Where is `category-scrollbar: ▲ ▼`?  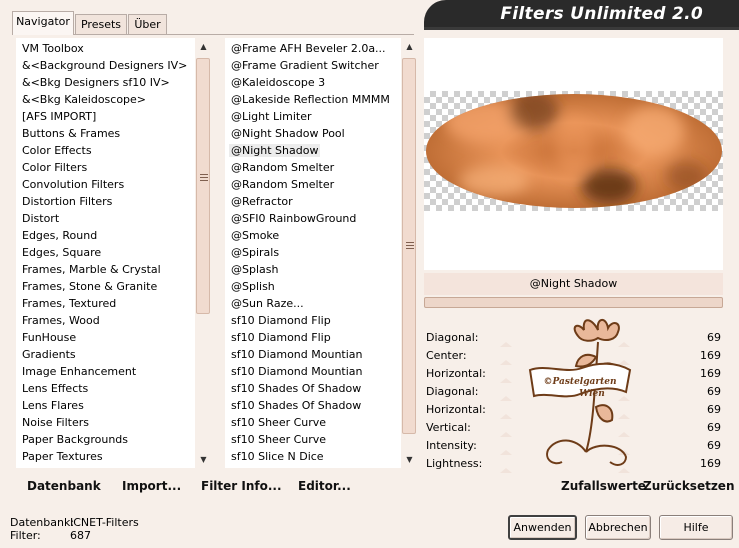
category-scrollbar: ▲ ▼ is located at coordinates (203, 253).